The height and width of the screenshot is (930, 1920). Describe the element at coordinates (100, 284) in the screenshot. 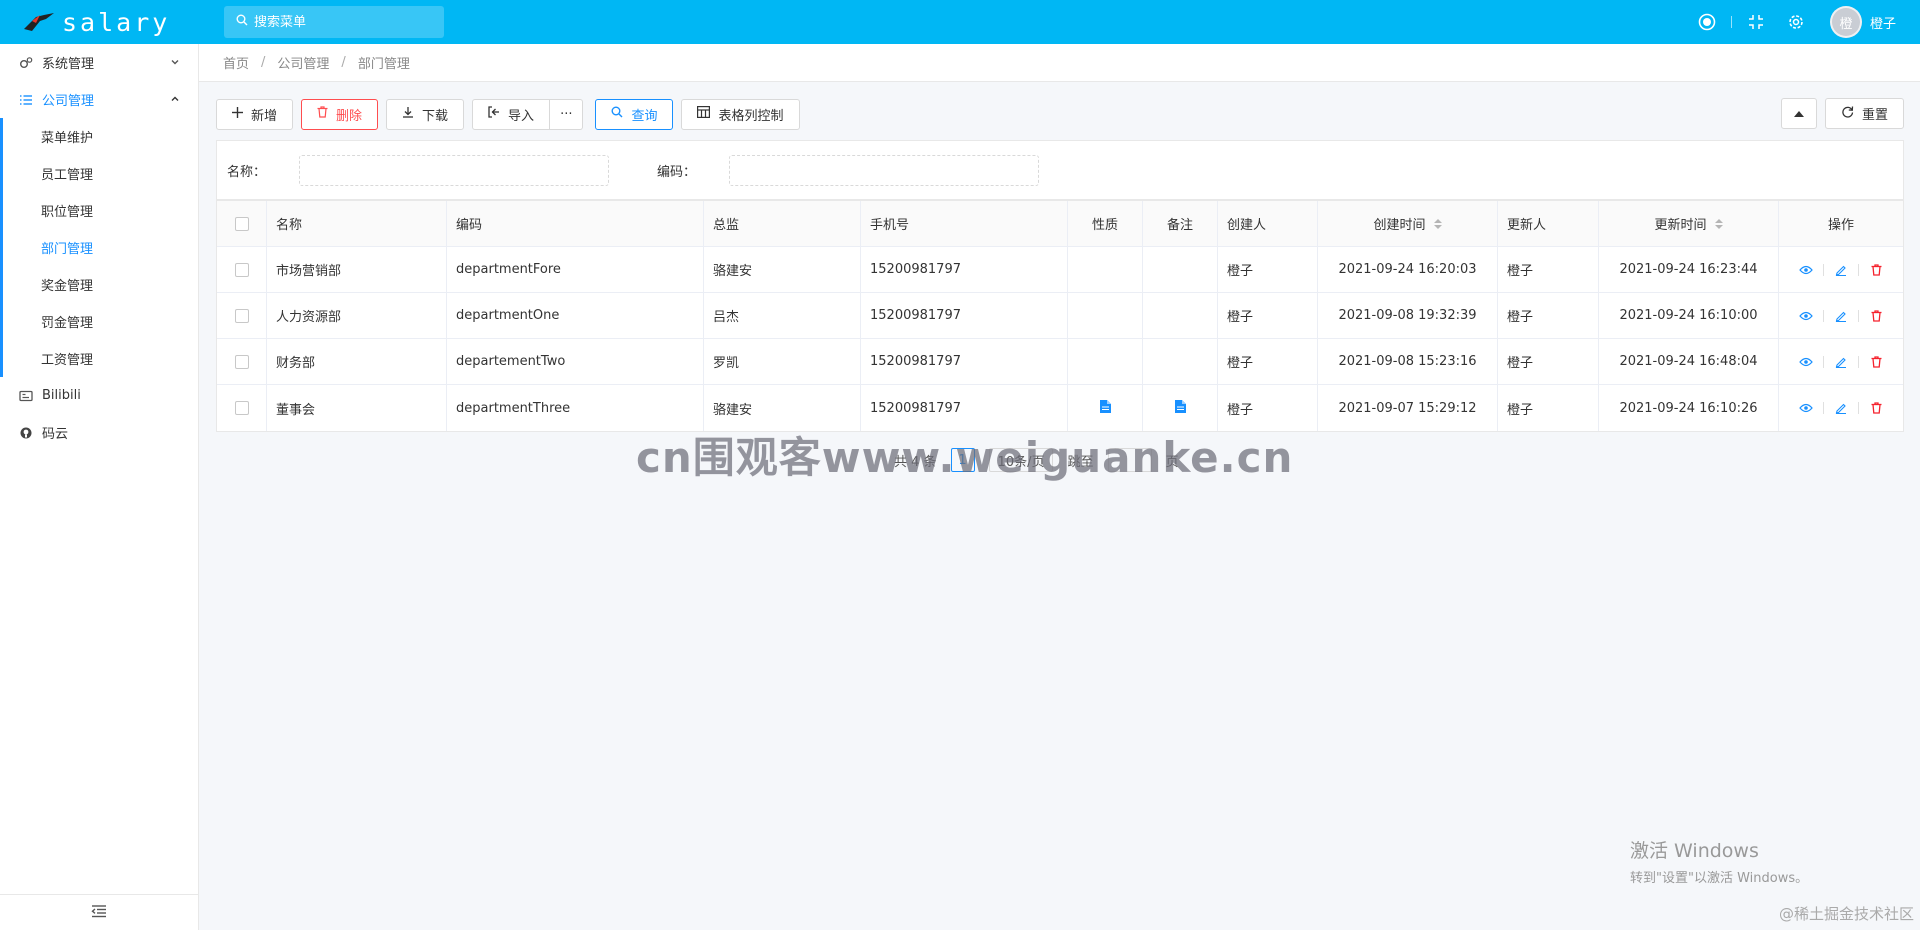

I see `sidebar-item-bonus: 奖金管理` at that location.